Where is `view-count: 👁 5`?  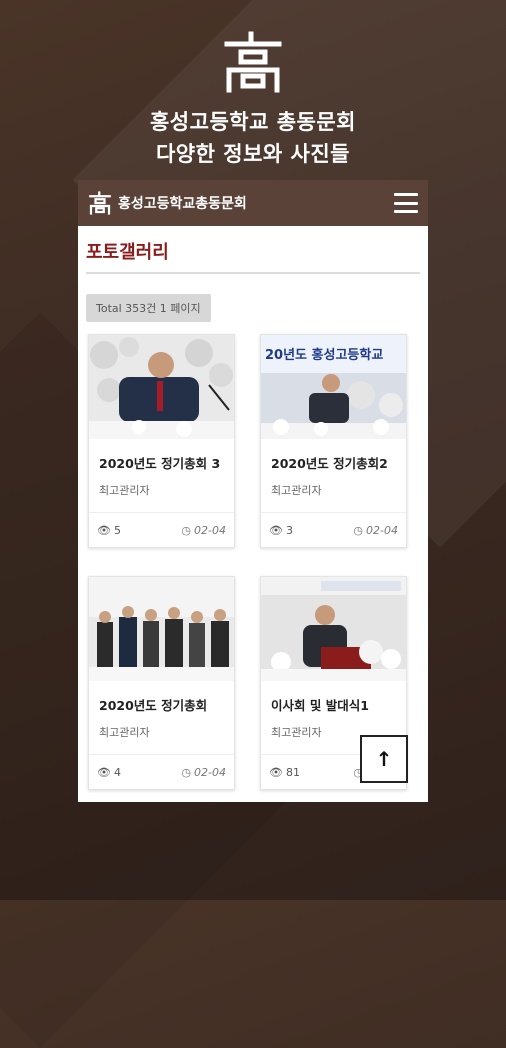
view-count: 👁 5 is located at coordinates (109, 530).